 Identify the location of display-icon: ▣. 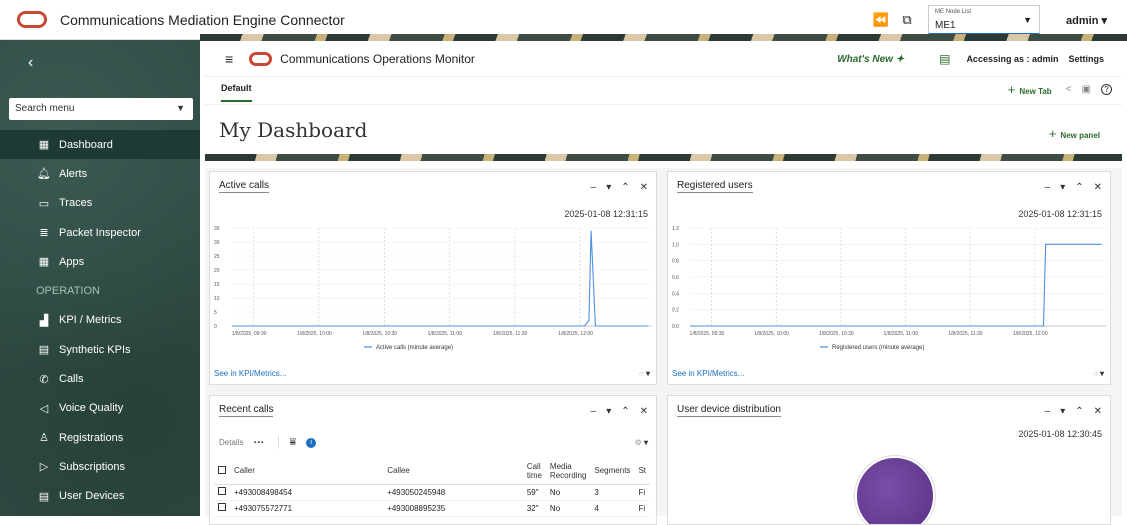
(1086, 89).